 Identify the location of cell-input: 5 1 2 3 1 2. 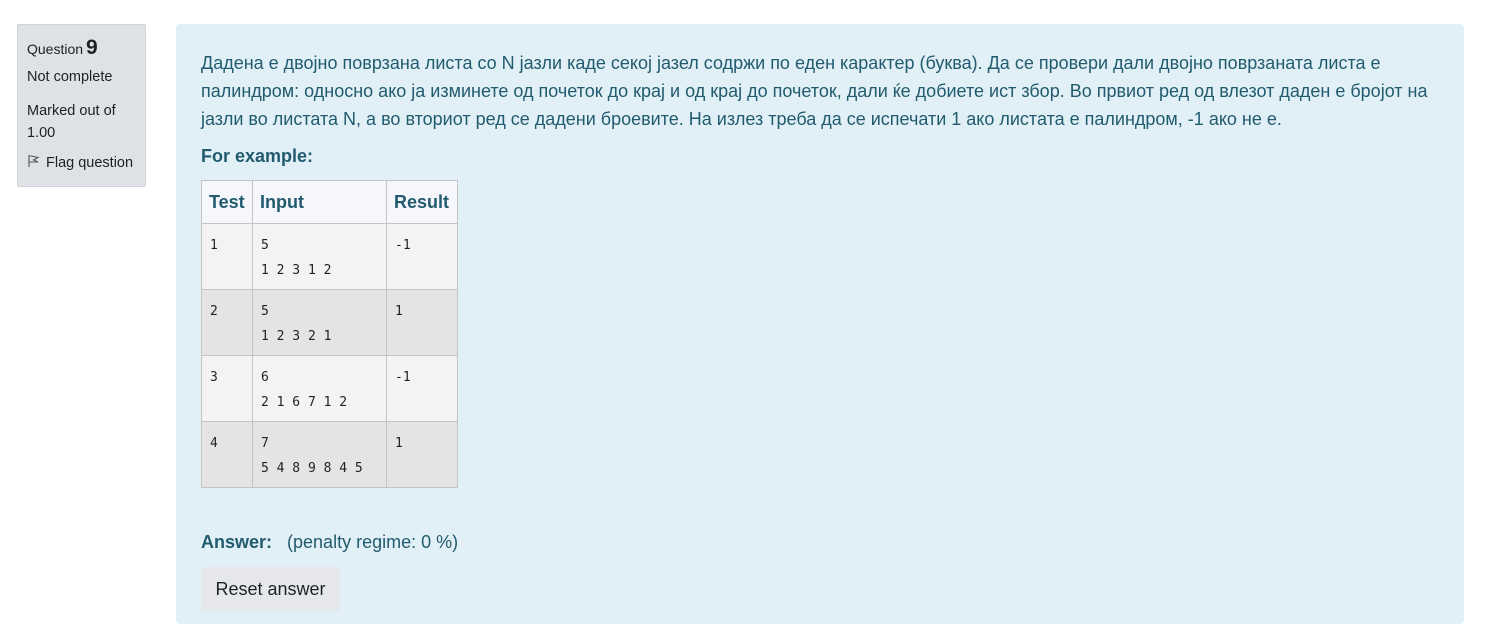
(319, 256).